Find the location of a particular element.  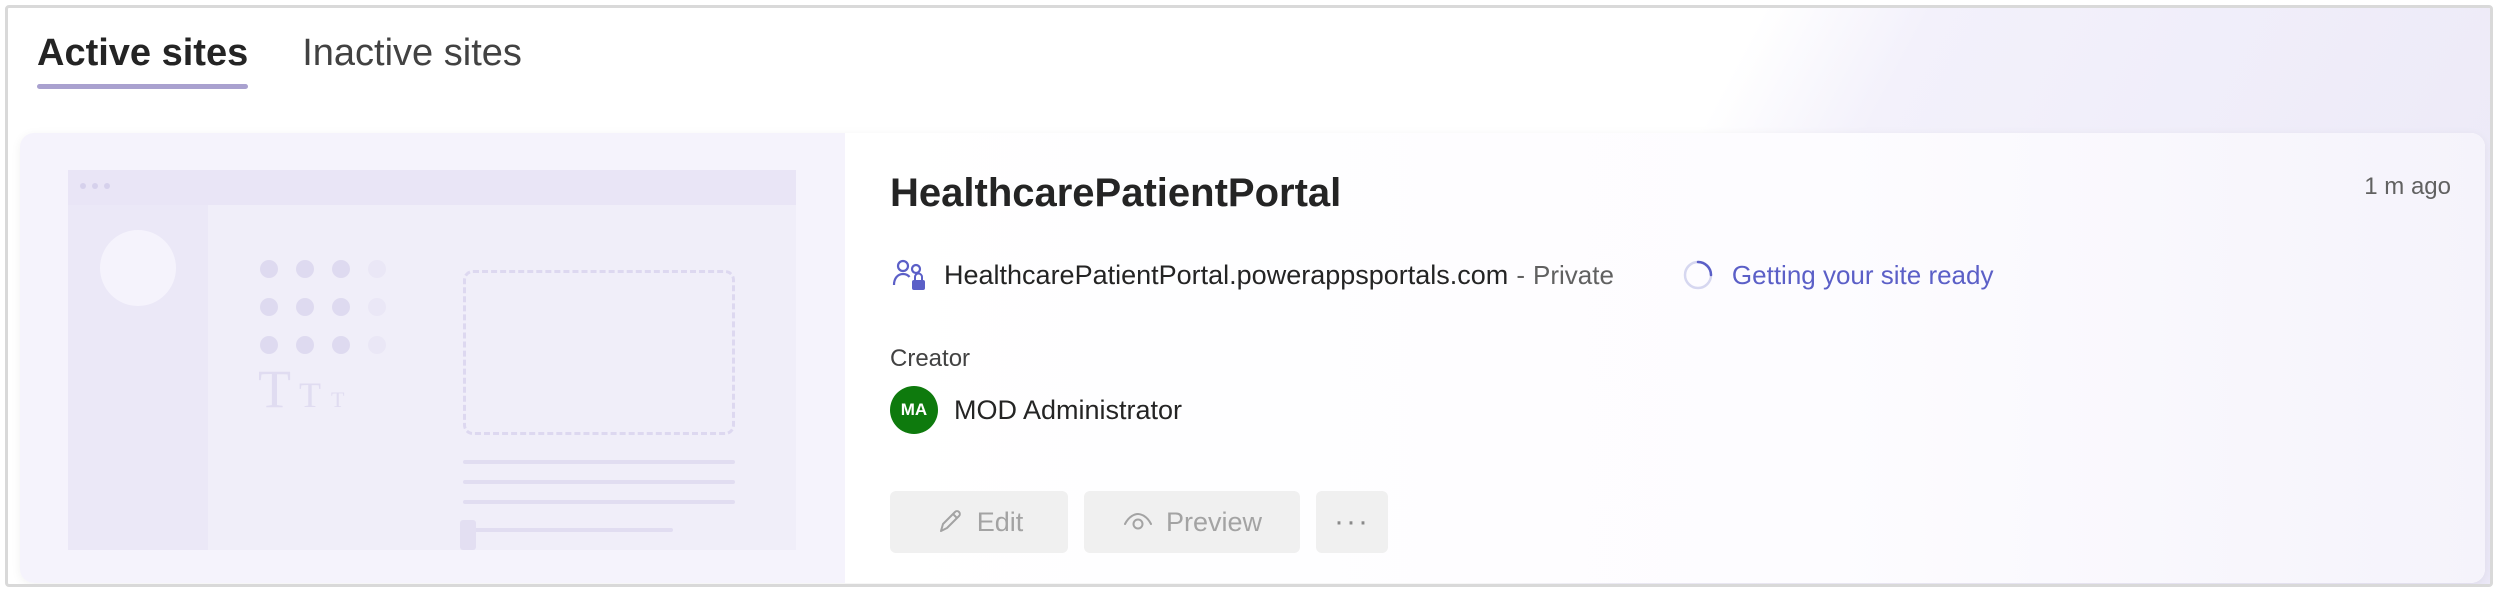

site-name: HealthcarePatientPortal is located at coordinates (1115, 193).